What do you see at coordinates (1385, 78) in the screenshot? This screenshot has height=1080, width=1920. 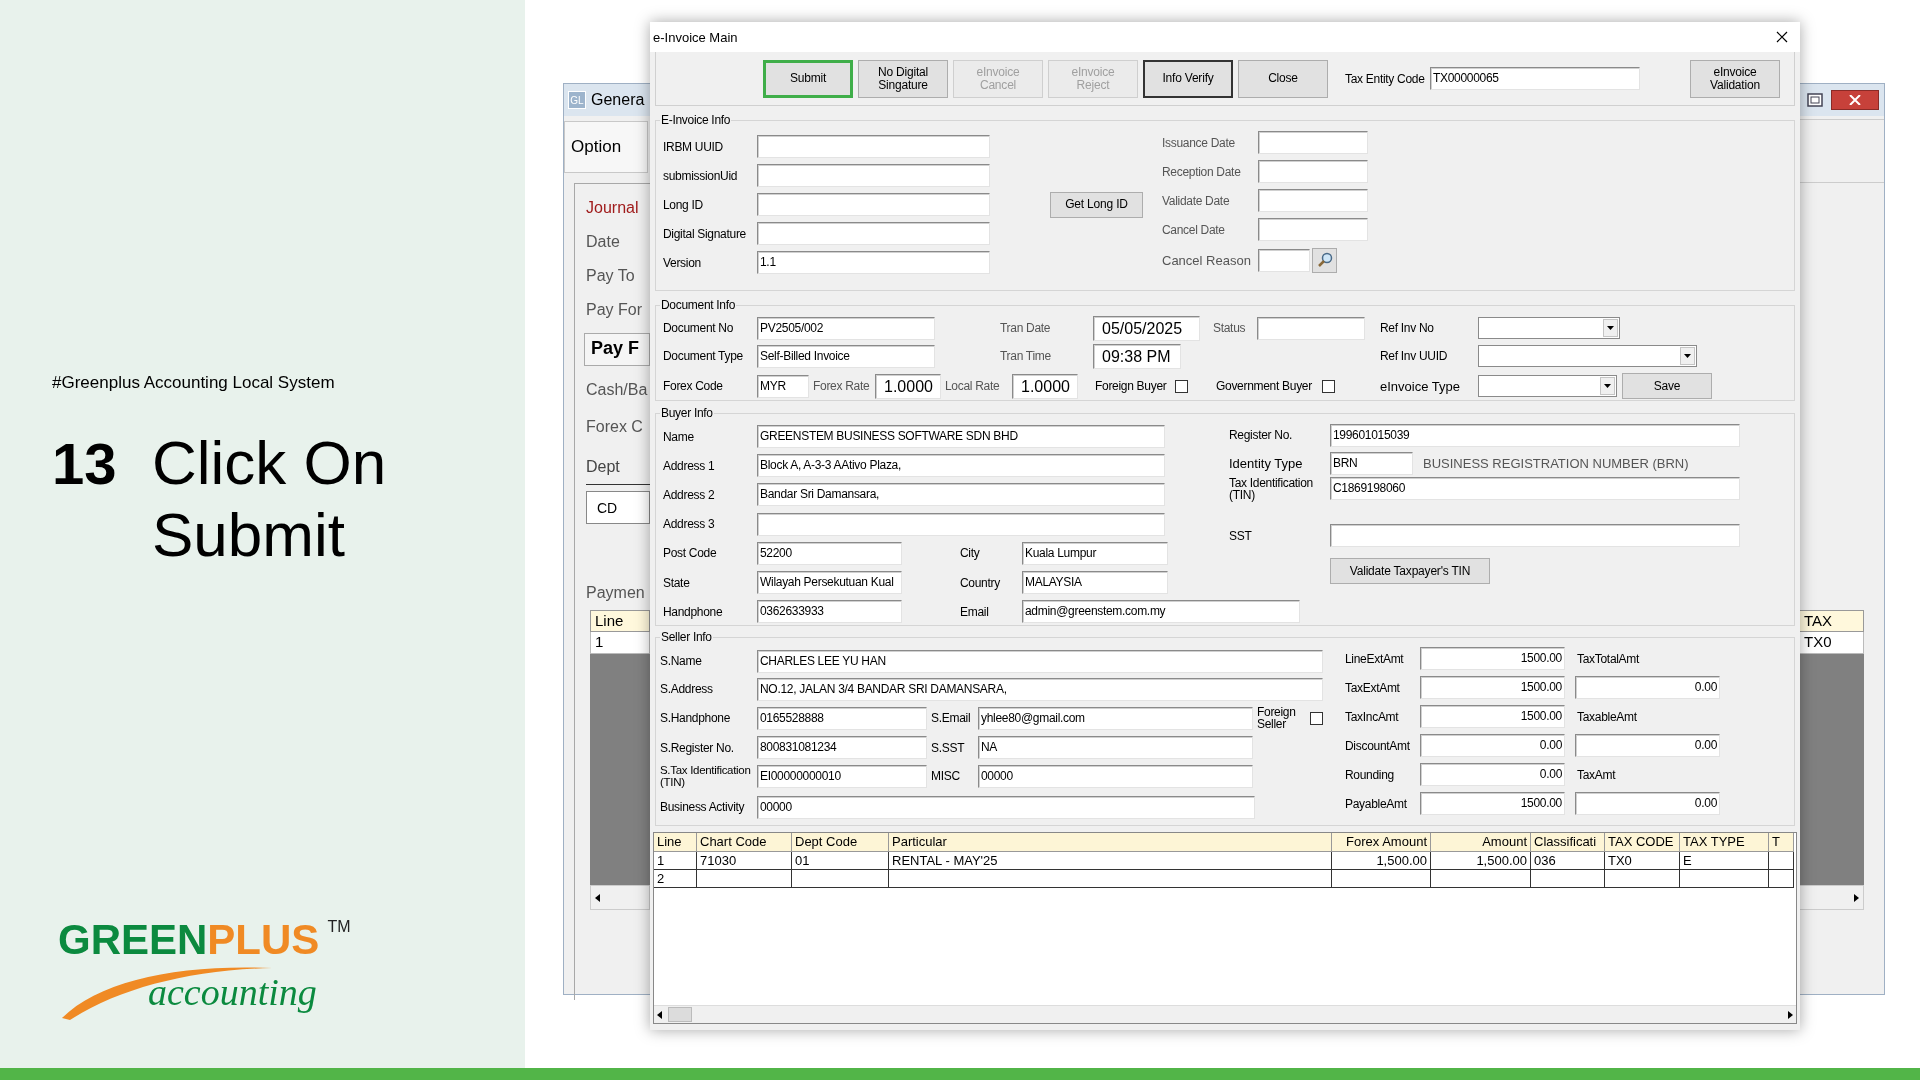 I see `field-label: Tax Entity Code` at bounding box center [1385, 78].